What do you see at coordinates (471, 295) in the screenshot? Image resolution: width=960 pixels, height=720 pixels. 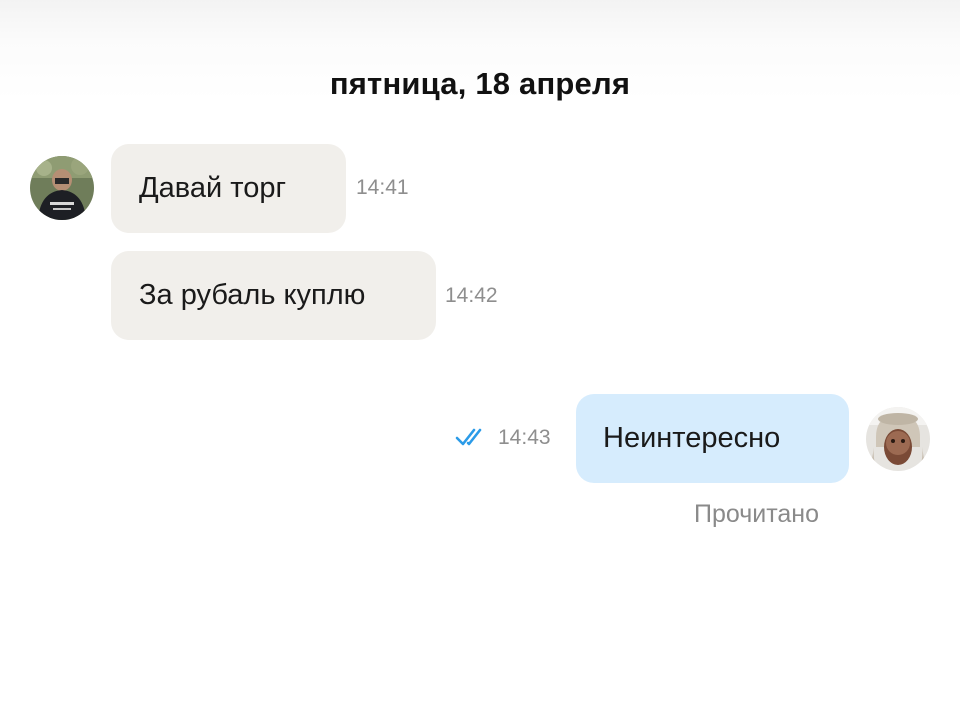 I see `message-time: 14:42` at bounding box center [471, 295].